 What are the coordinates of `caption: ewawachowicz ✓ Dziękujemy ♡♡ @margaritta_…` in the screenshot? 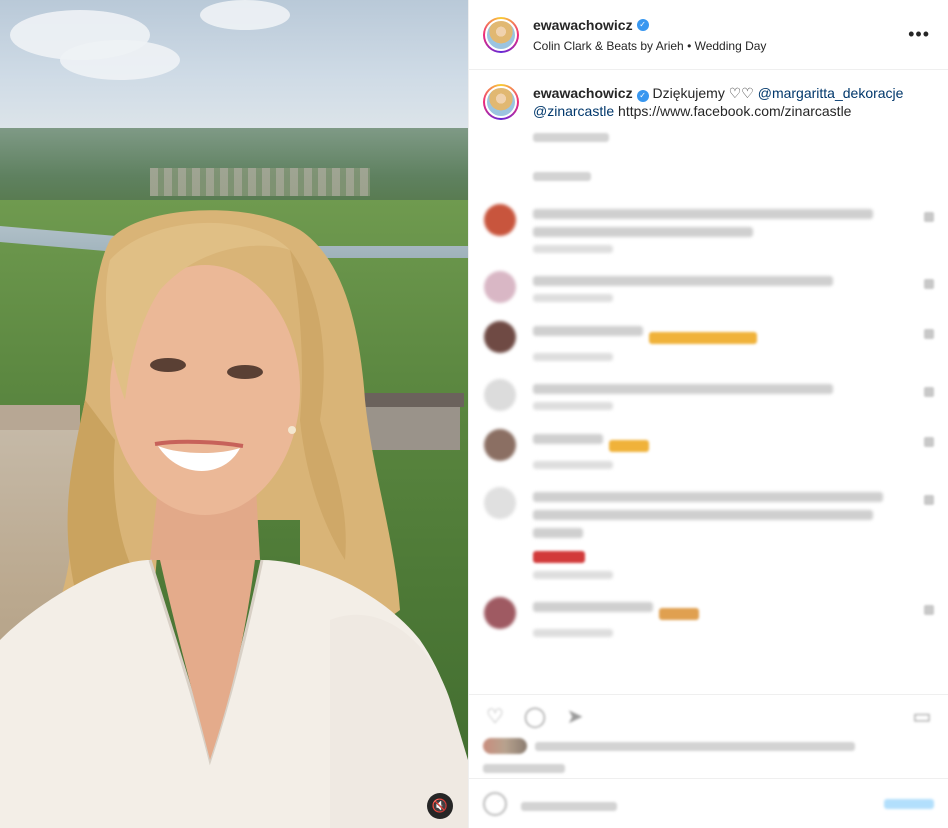 It's located at (708, 115).